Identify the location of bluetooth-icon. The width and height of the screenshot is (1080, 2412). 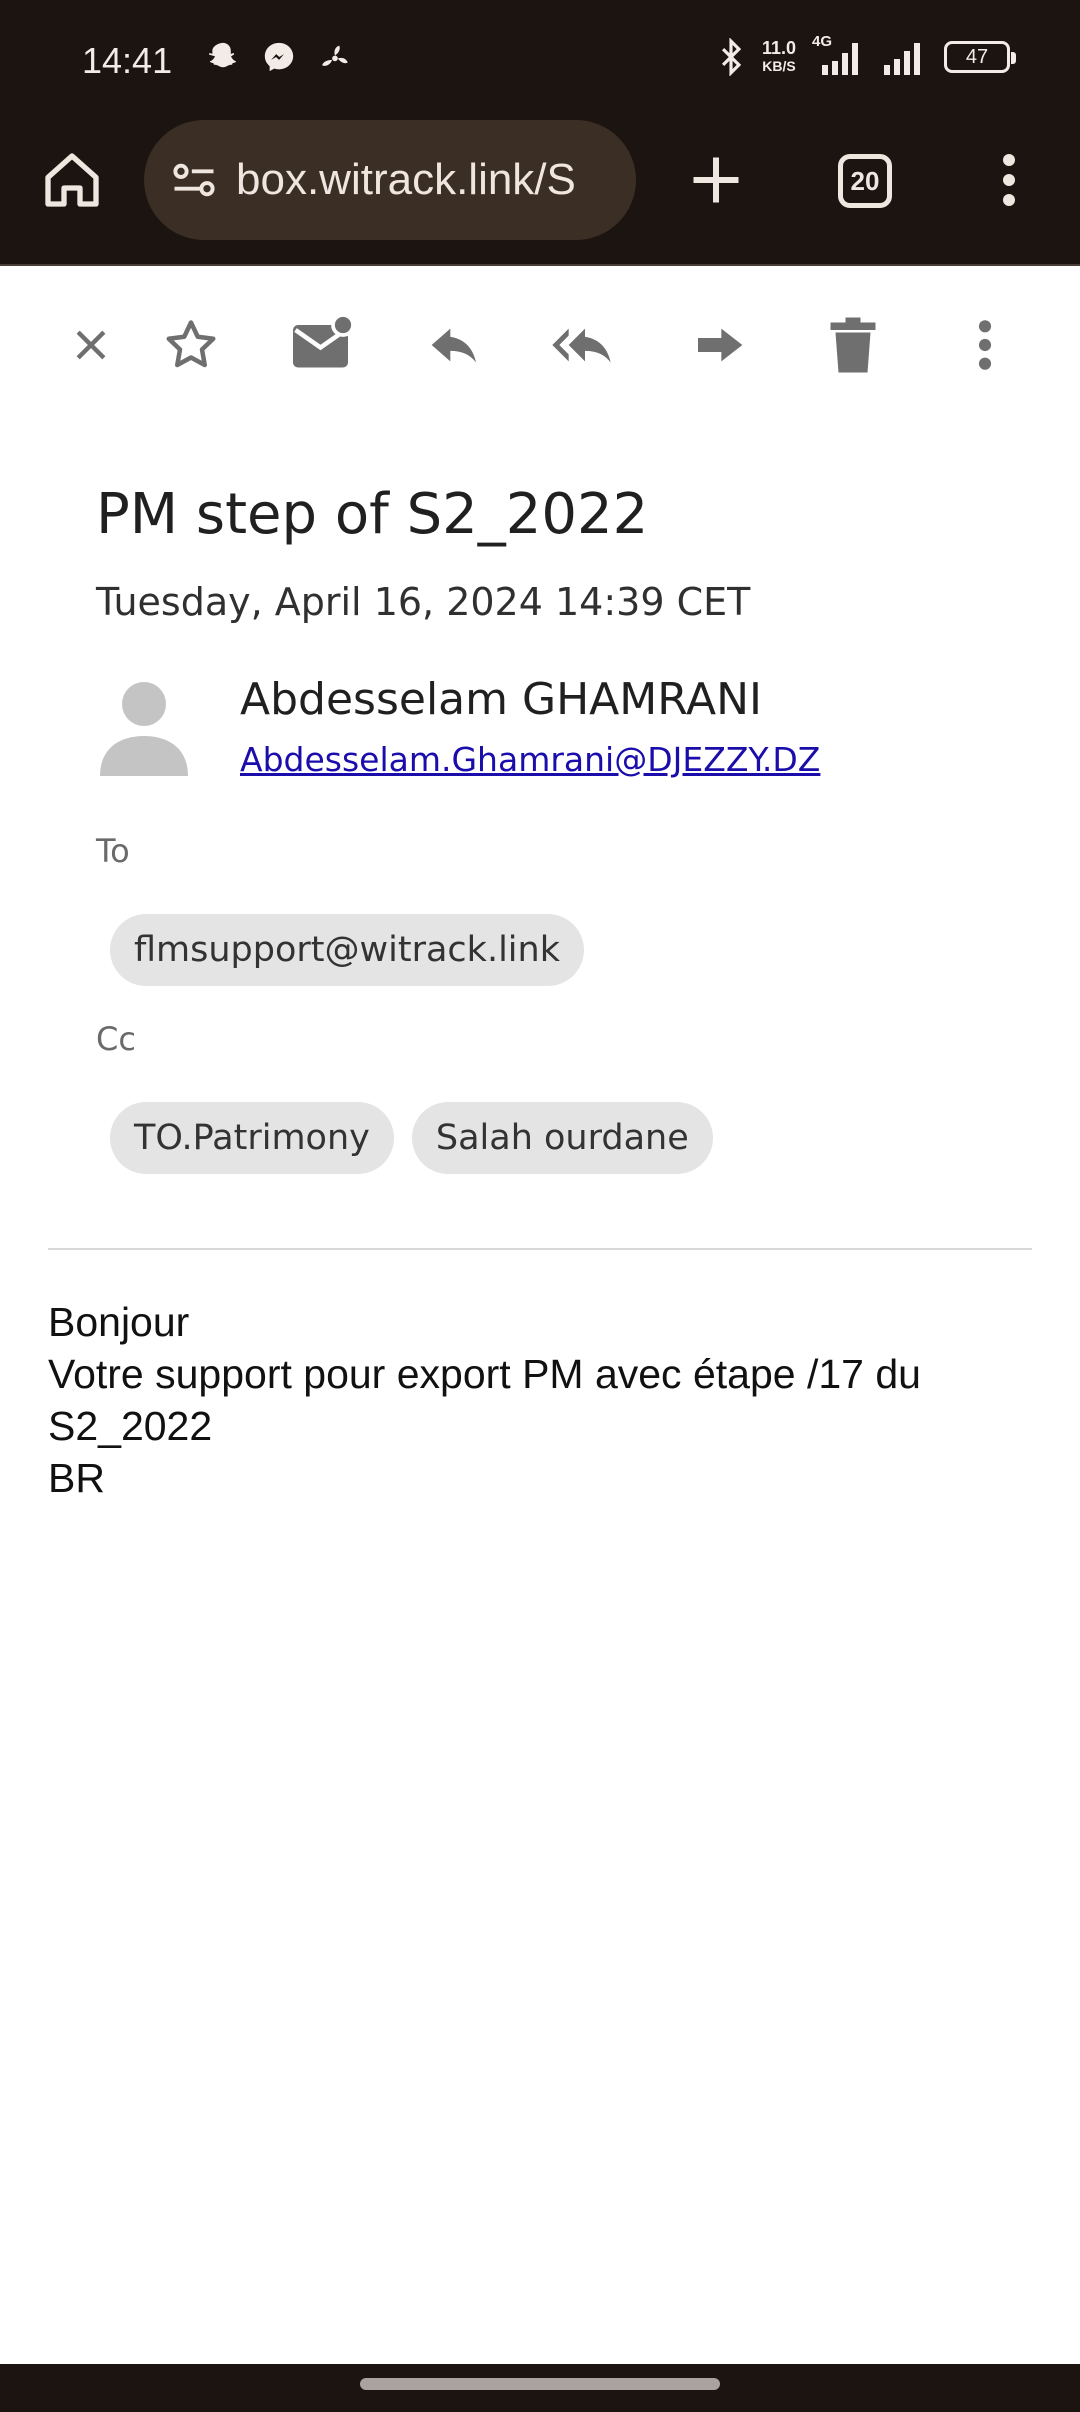
(731, 57).